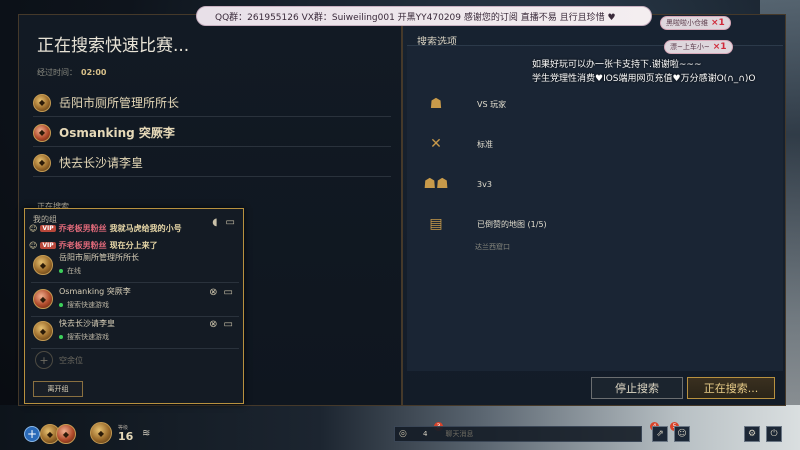  I want to click on option-label: 3v3, so click(484, 184).